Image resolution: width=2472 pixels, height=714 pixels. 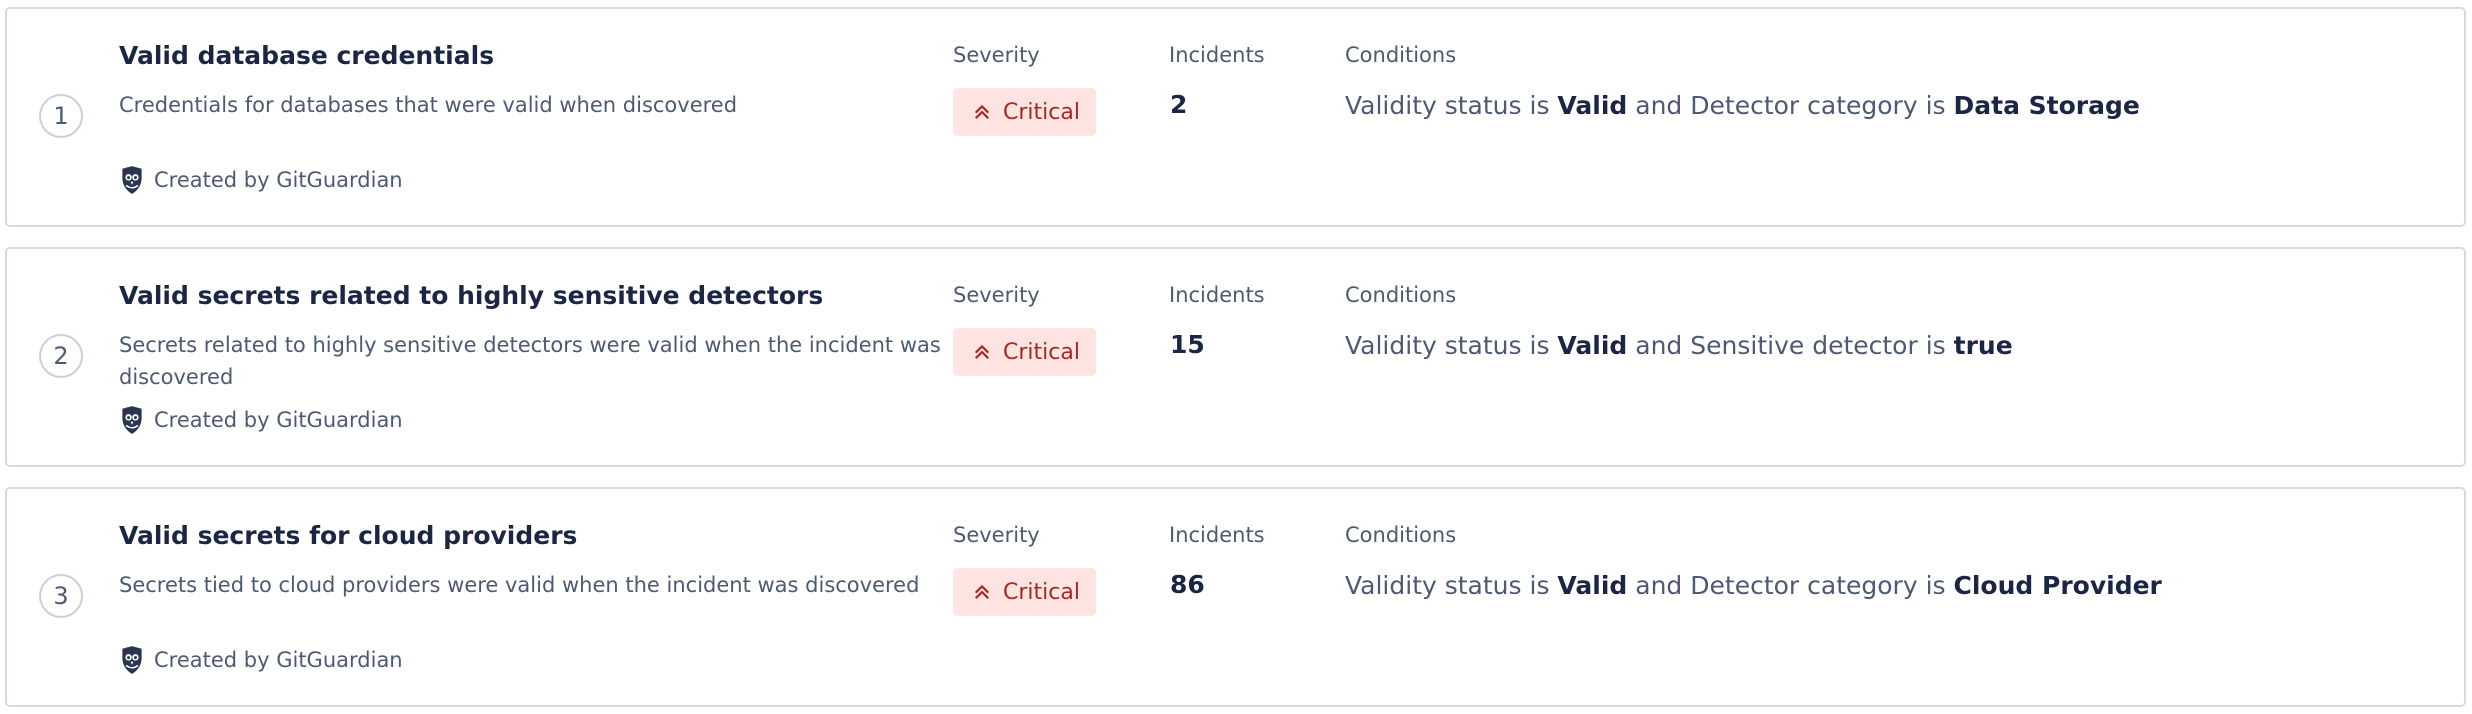 I want to click on rule-rank: 3, so click(x=61, y=596).